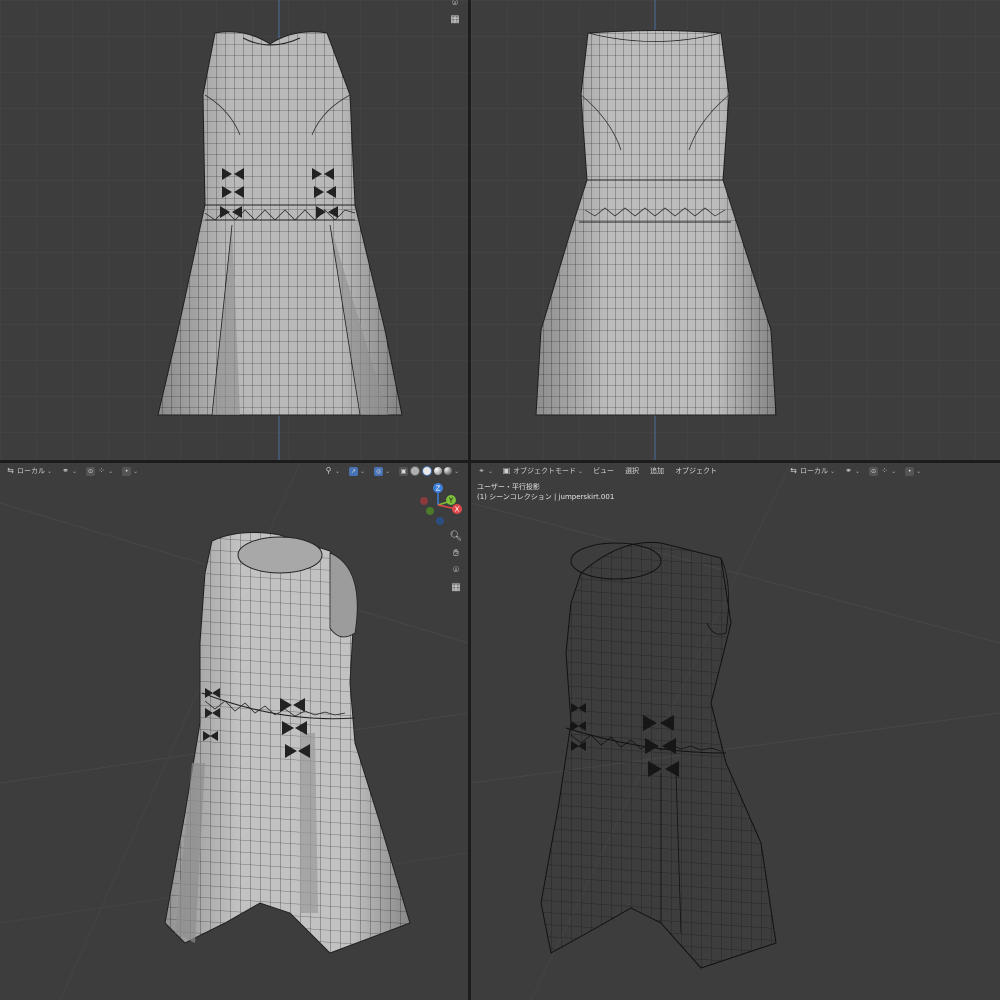 The height and width of the screenshot is (1000, 1000). What do you see at coordinates (657, 471) in the screenshot?
I see `menu-add: 追加` at bounding box center [657, 471].